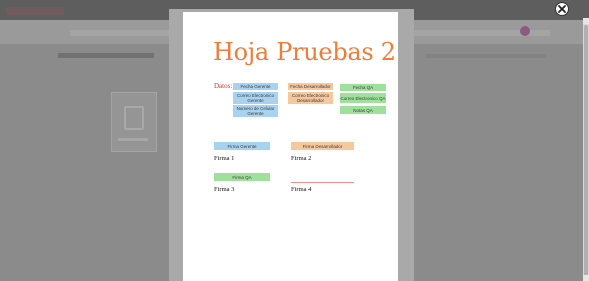  I want to click on background-toolbar-actions, so click(486, 56).